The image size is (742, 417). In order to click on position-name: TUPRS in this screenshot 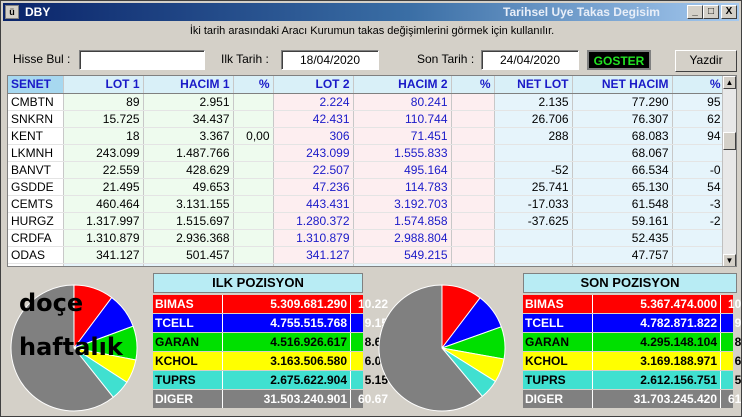, I will do `click(558, 380)`.